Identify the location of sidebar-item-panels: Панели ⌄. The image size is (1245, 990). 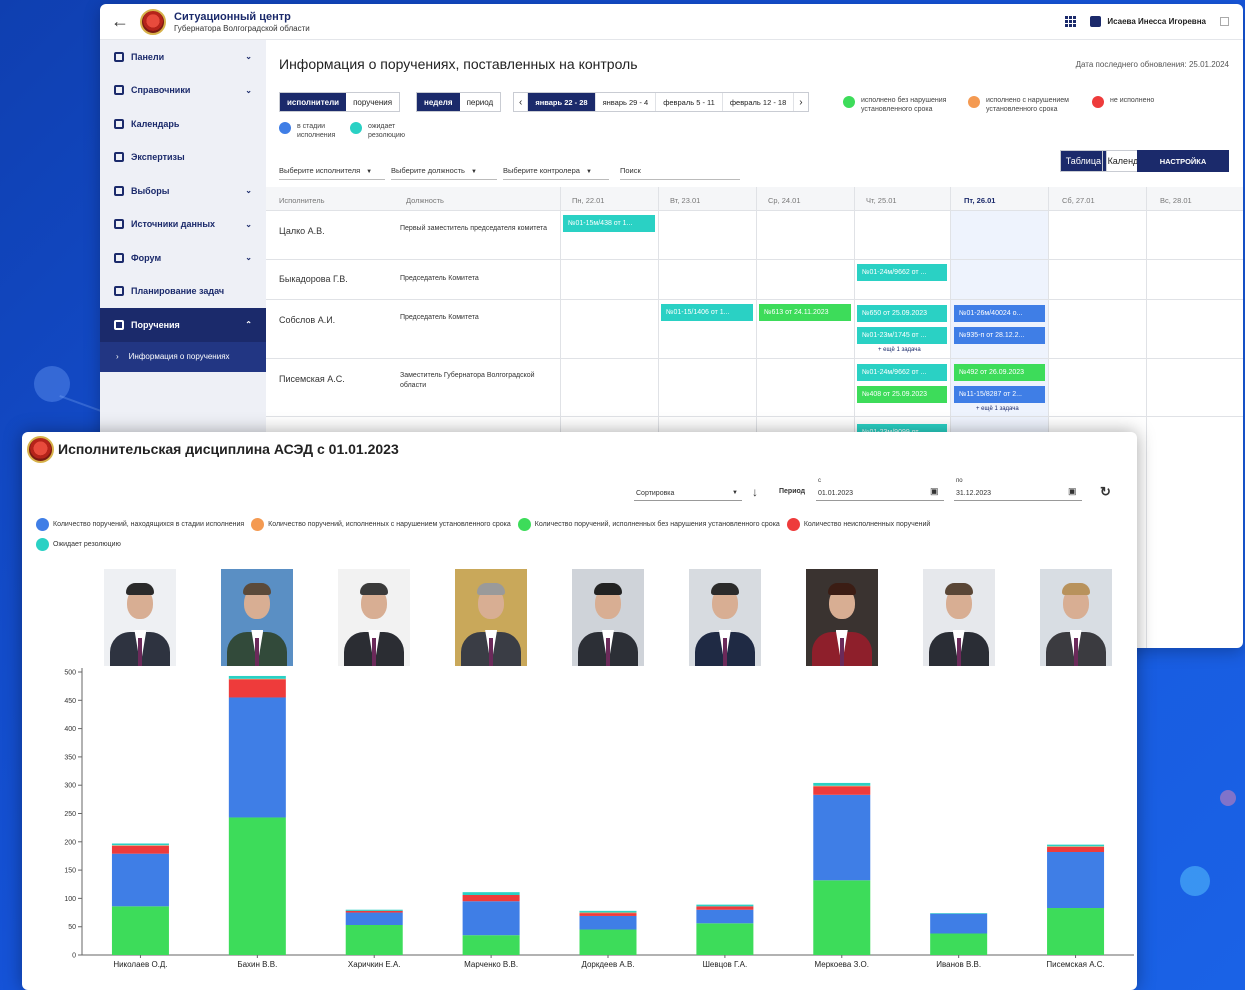
(183, 57).